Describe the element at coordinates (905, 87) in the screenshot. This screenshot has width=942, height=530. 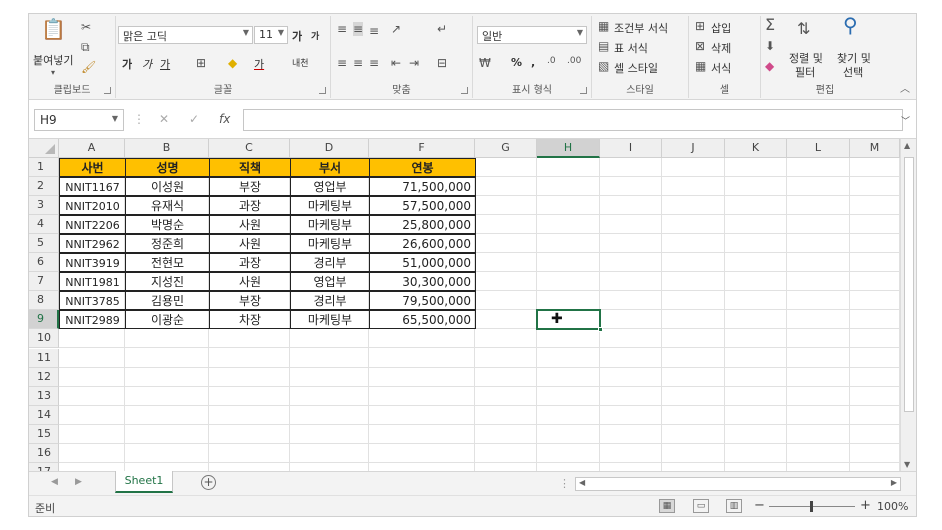
I see `collapse-ribbon-icon: ︿` at that location.